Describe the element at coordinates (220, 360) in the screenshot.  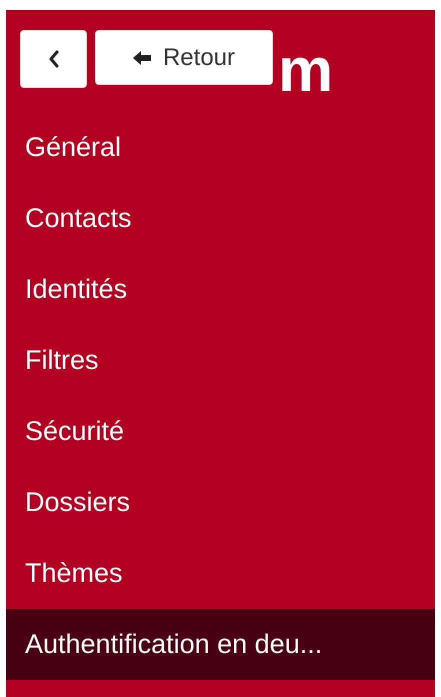
I see `menu-item: Filtres` at that location.